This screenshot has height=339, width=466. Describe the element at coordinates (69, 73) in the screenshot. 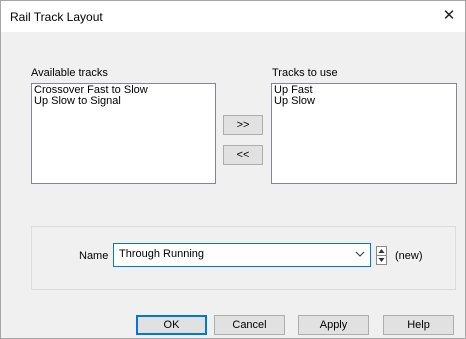

I see `available-tracks-label: Available tracks` at that location.